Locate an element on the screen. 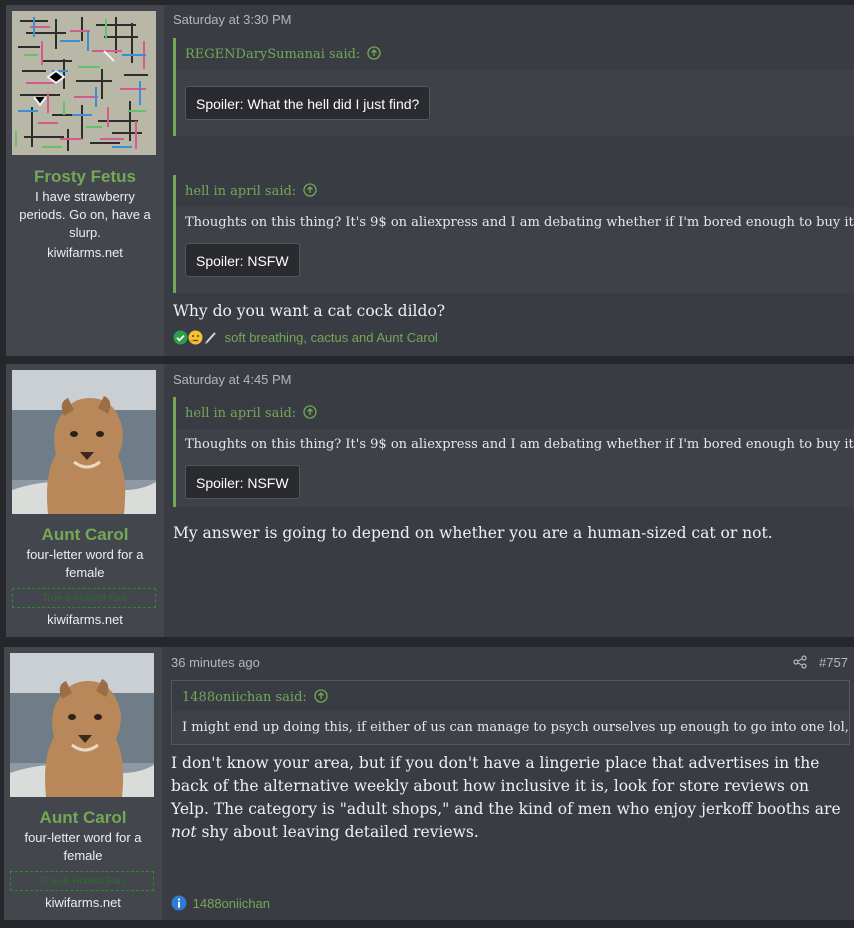 This screenshot has height=928, width=854. quote-author: REGENDarySumanai said: is located at coordinates (283, 54).